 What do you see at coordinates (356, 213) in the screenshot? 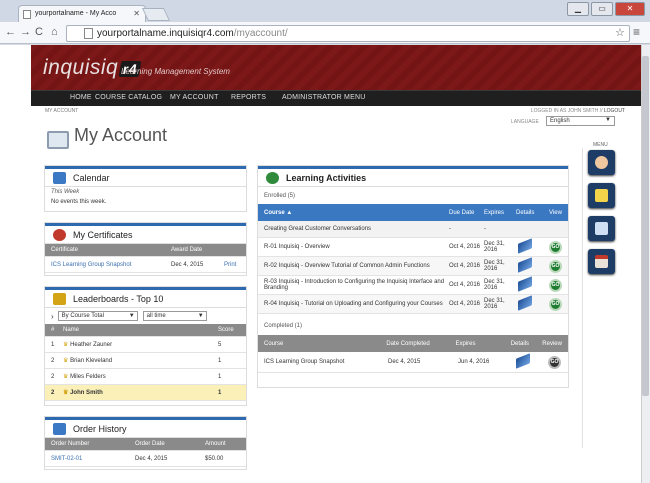
I see `col-course: Course ▲` at bounding box center [356, 213].